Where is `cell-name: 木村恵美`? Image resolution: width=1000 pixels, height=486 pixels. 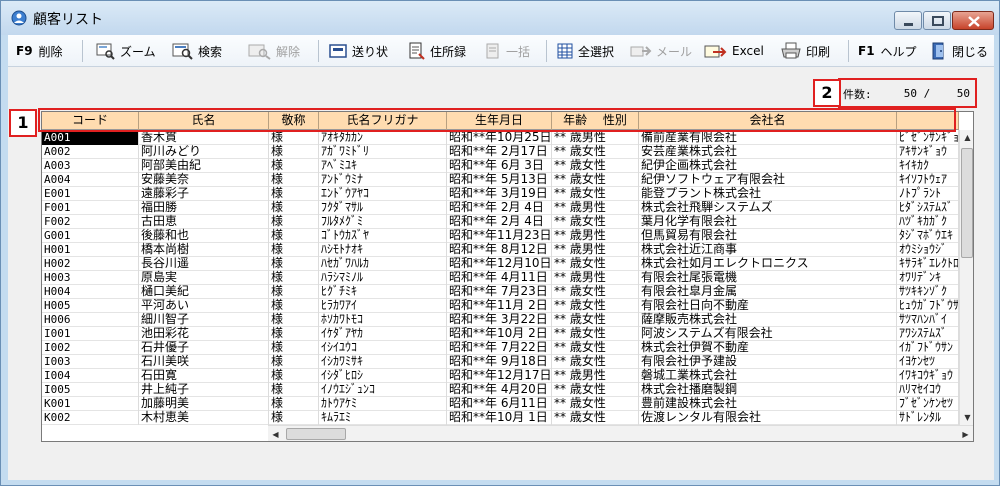
cell-name: 木村恵美 is located at coordinates (204, 417).